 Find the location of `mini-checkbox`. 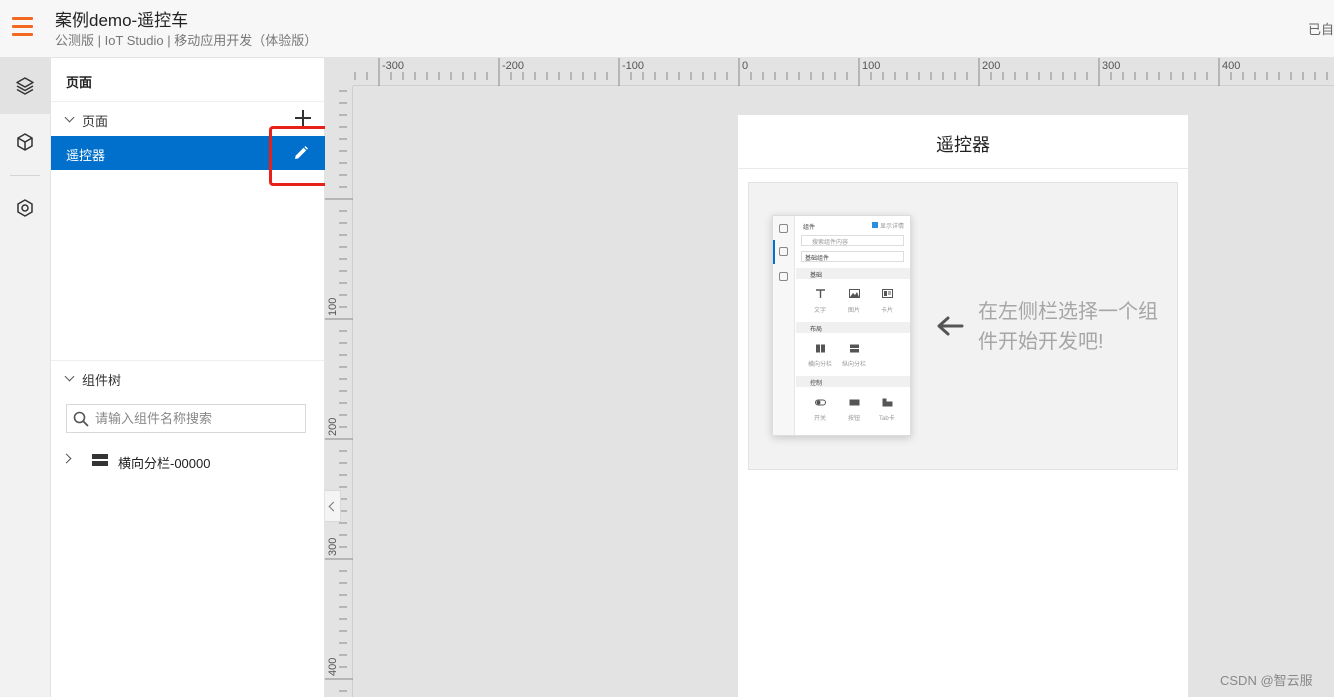

mini-checkbox is located at coordinates (875, 225).